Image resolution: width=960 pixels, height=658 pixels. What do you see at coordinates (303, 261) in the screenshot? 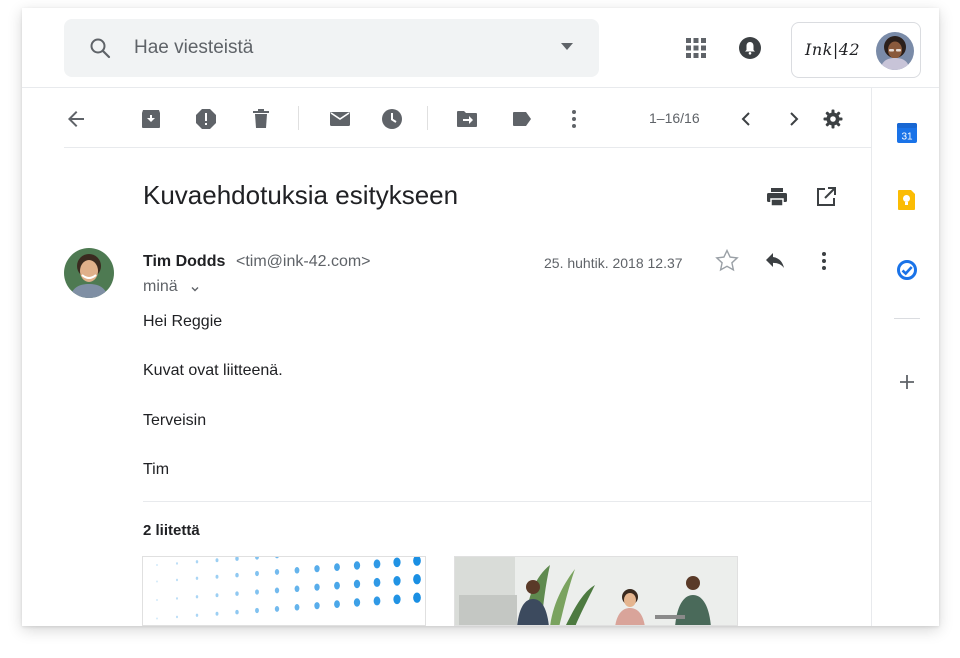
I see `sender-email: <tim@ink-42.com>` at bounding box center [303, 261].